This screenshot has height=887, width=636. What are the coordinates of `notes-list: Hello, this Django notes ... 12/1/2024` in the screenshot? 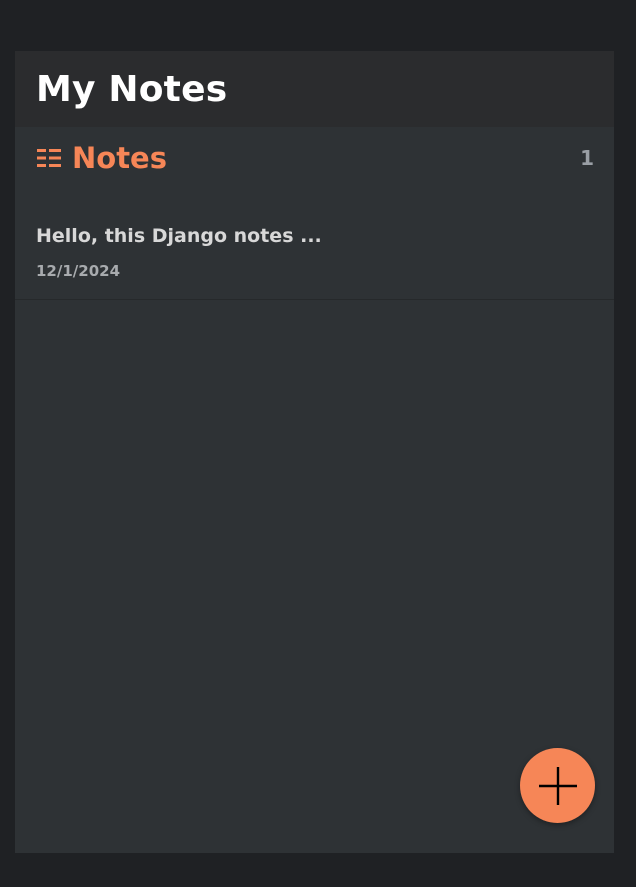 It's located at (314, 244).